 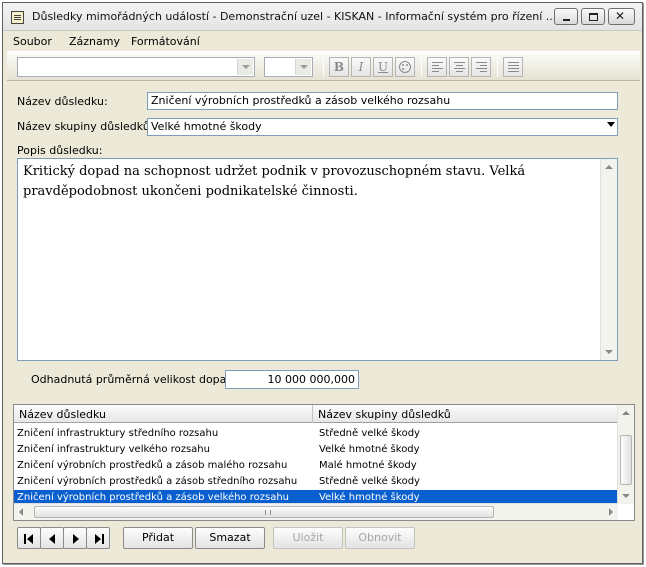 I want to click on last-record-button, so click(x=98, y=538).